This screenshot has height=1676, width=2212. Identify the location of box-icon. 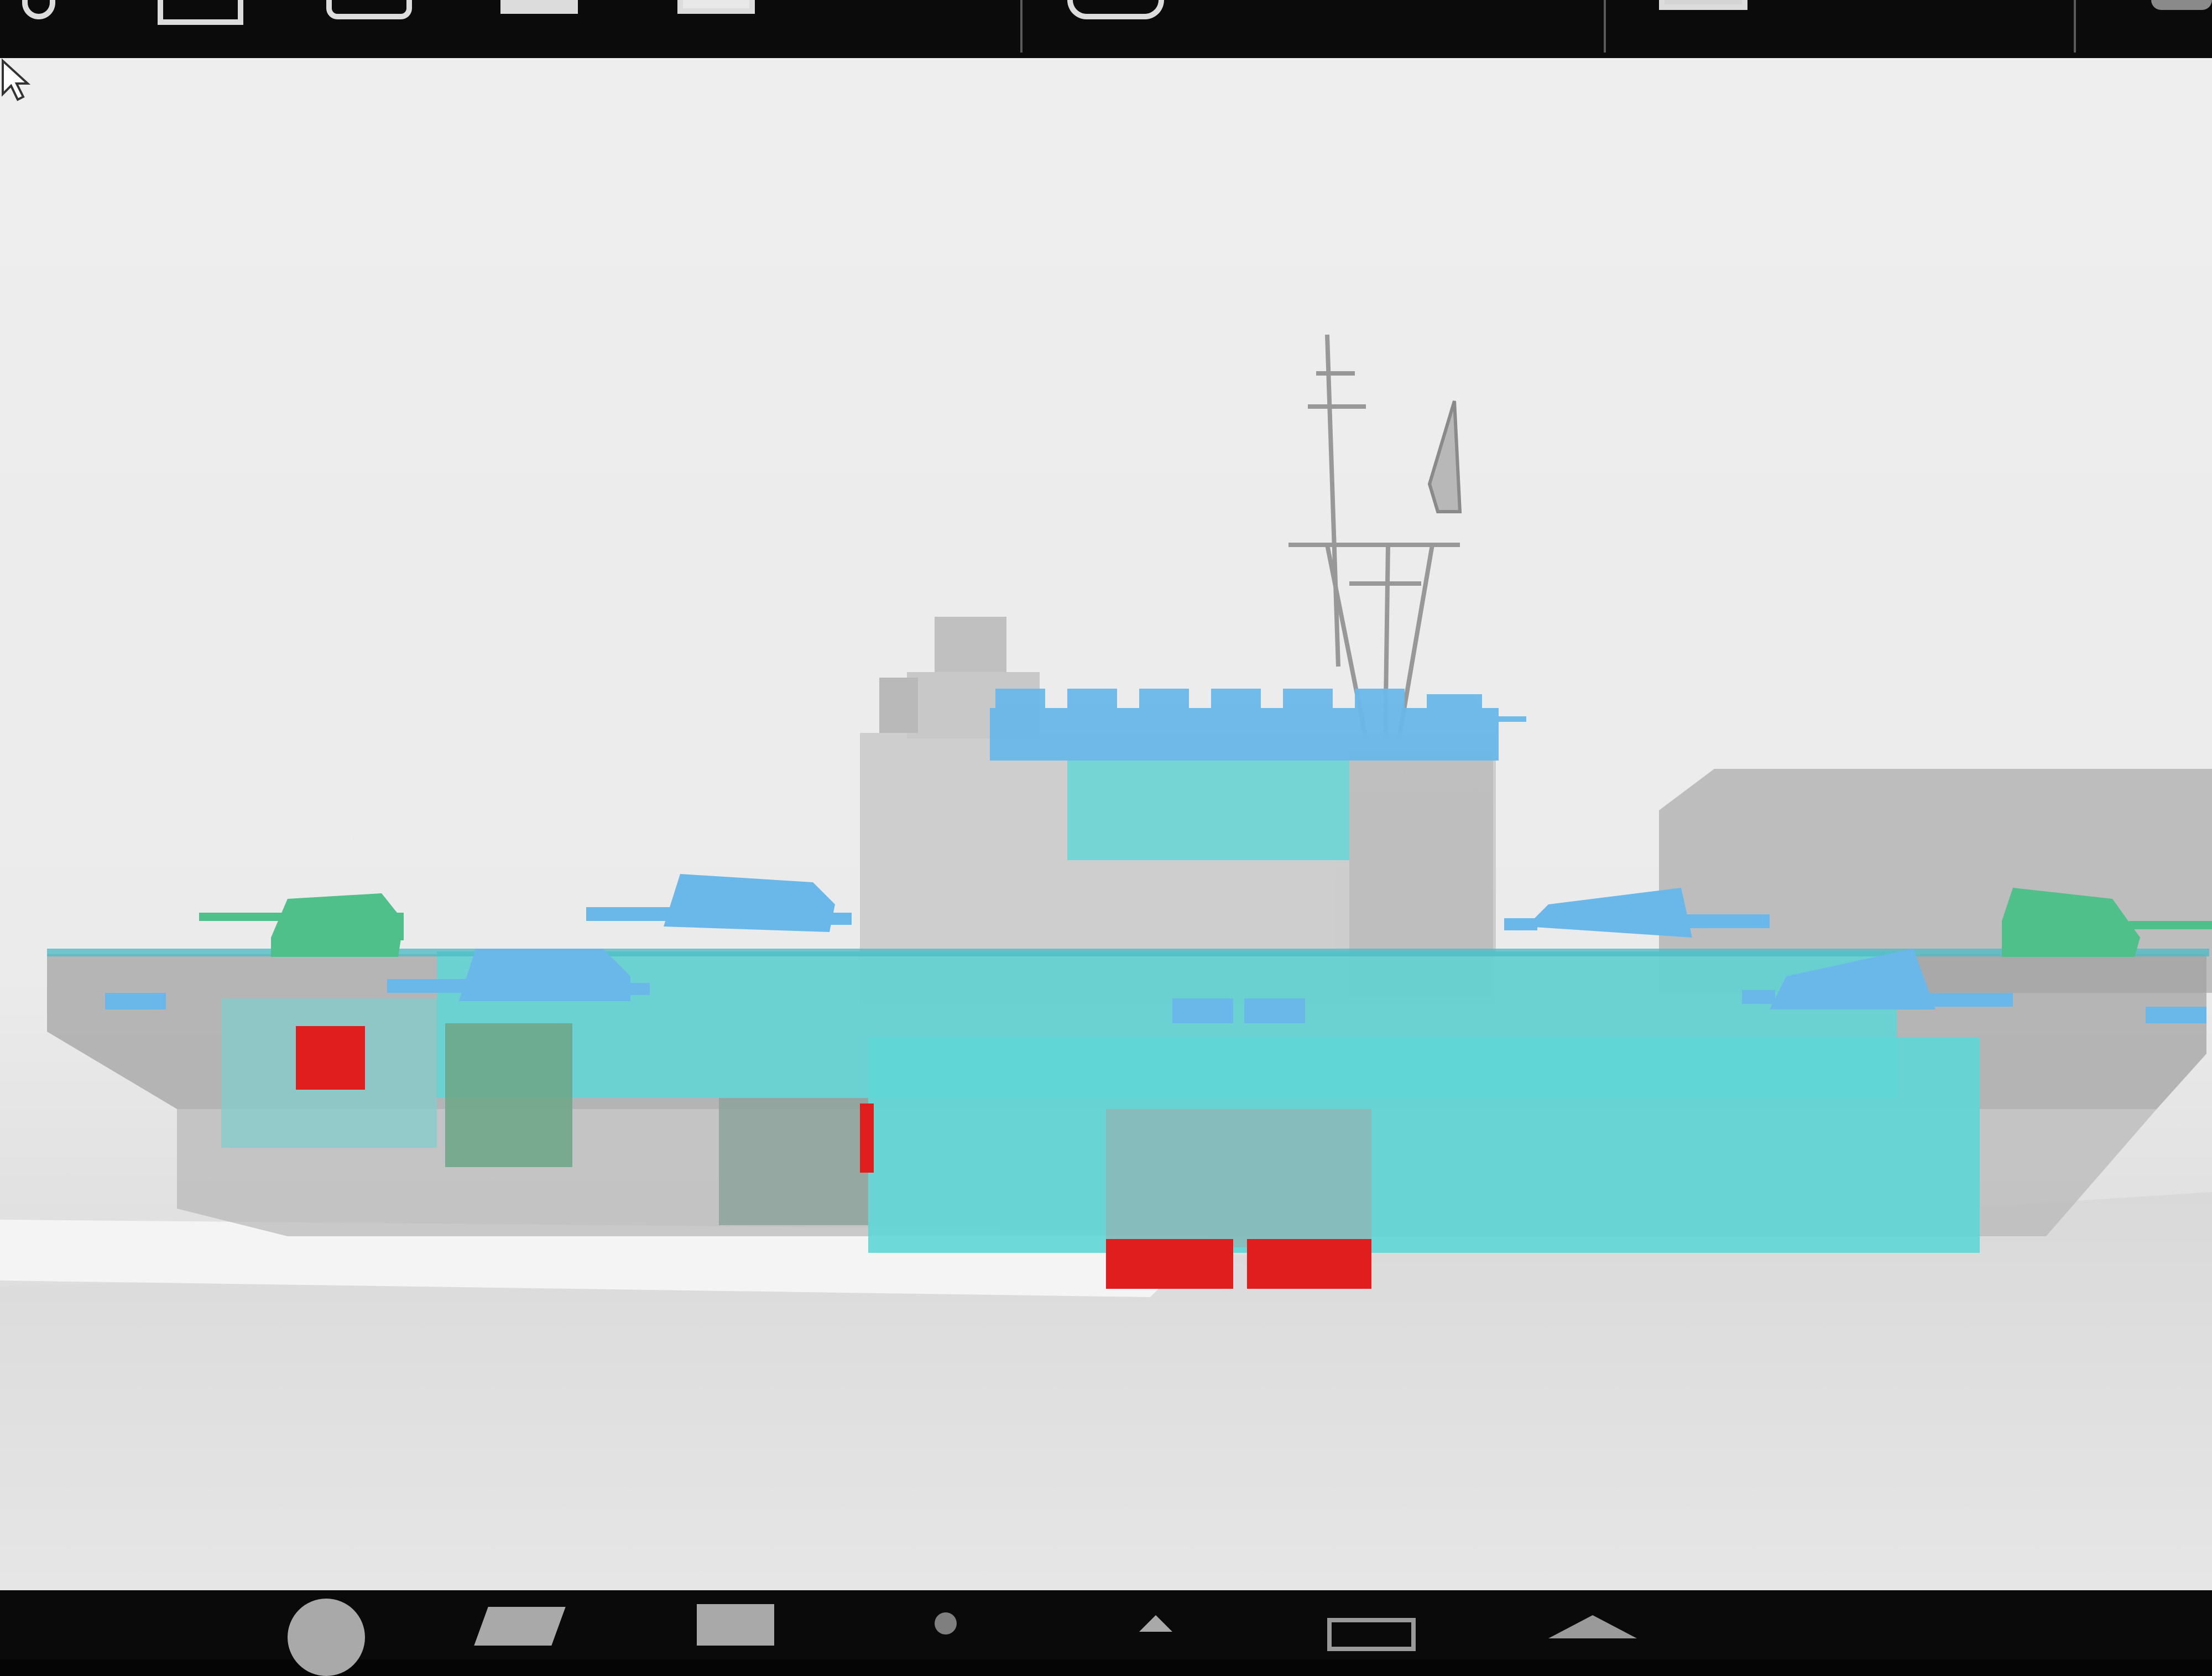
(716, 7).